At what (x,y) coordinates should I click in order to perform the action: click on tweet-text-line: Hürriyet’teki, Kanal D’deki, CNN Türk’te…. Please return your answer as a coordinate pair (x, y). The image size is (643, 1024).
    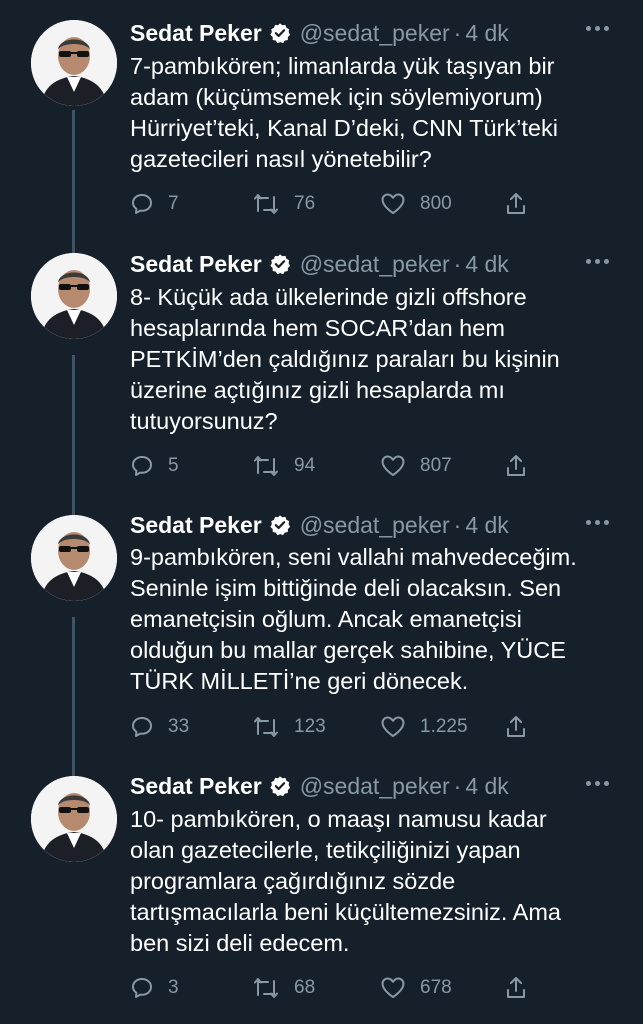
    Looking at the image, I should click on (344, 128).